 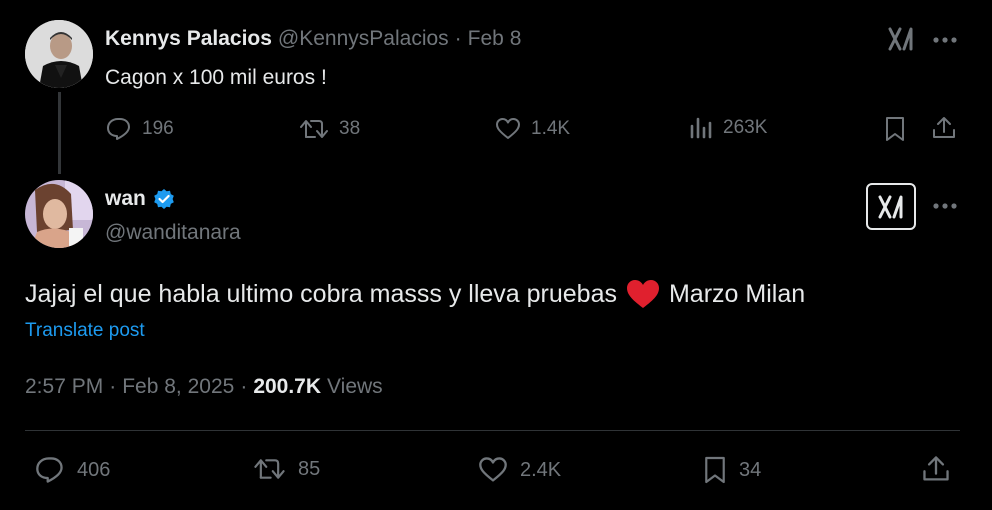 I want to click on main-display-name: wan, so click(x=125, y=199).